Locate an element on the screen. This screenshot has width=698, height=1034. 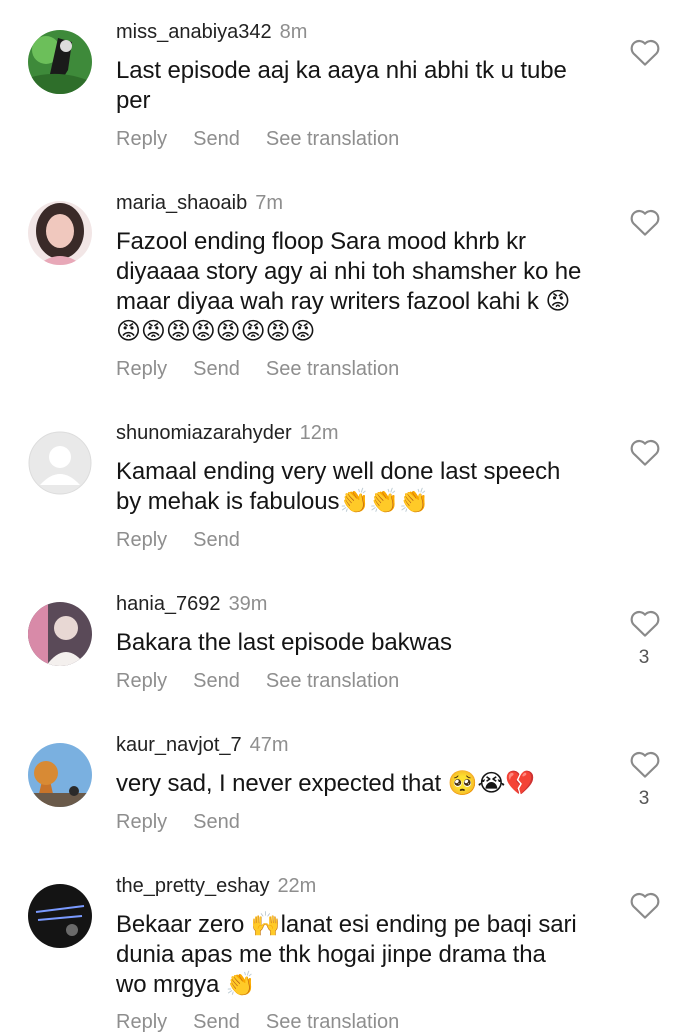
comment-line: by mehak is fabulous👏👏👏 is located at coordinates (272, 501).